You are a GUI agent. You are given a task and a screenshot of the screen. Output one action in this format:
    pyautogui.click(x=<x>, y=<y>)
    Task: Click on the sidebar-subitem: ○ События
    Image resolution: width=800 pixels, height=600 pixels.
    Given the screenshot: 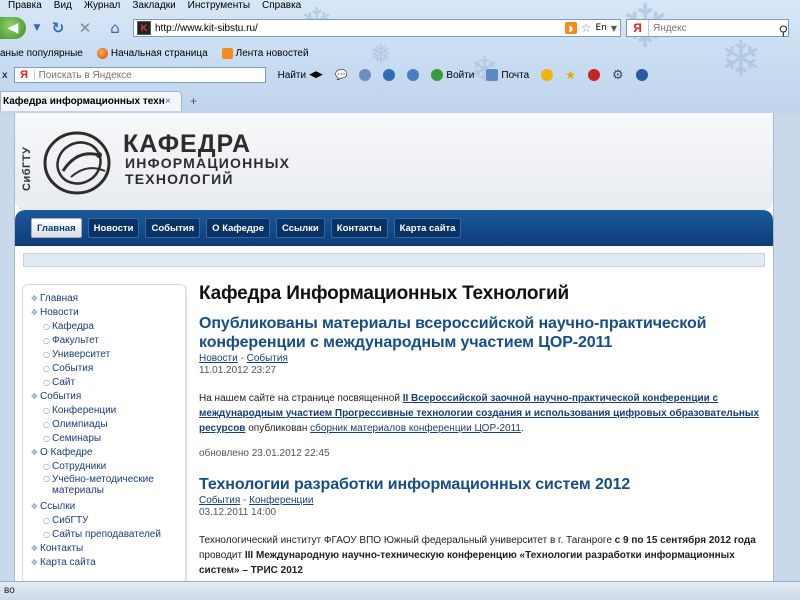 What is the action you would take?
    pyautogui.click(x=108, y=368)
    